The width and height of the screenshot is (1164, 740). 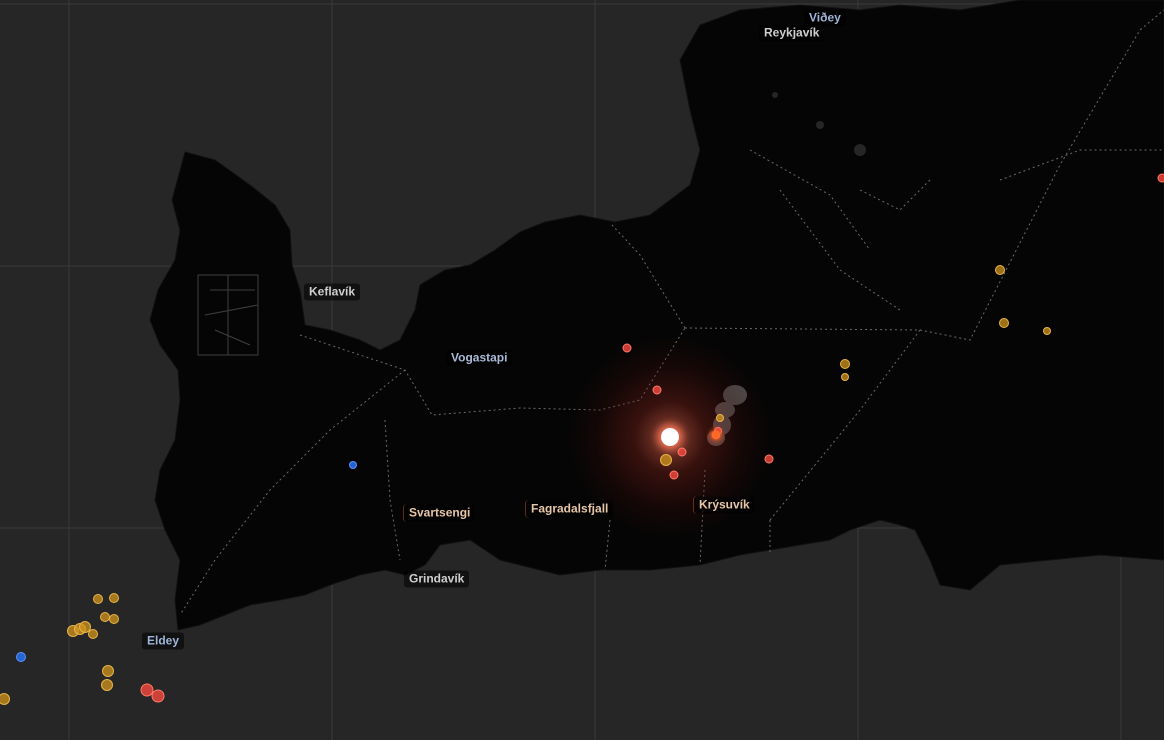 What do you see at coordinates (724, 505) in the screenshot?
I see `place-label-krysuvik: Krýsuvík` at bounding box center [724, 505].